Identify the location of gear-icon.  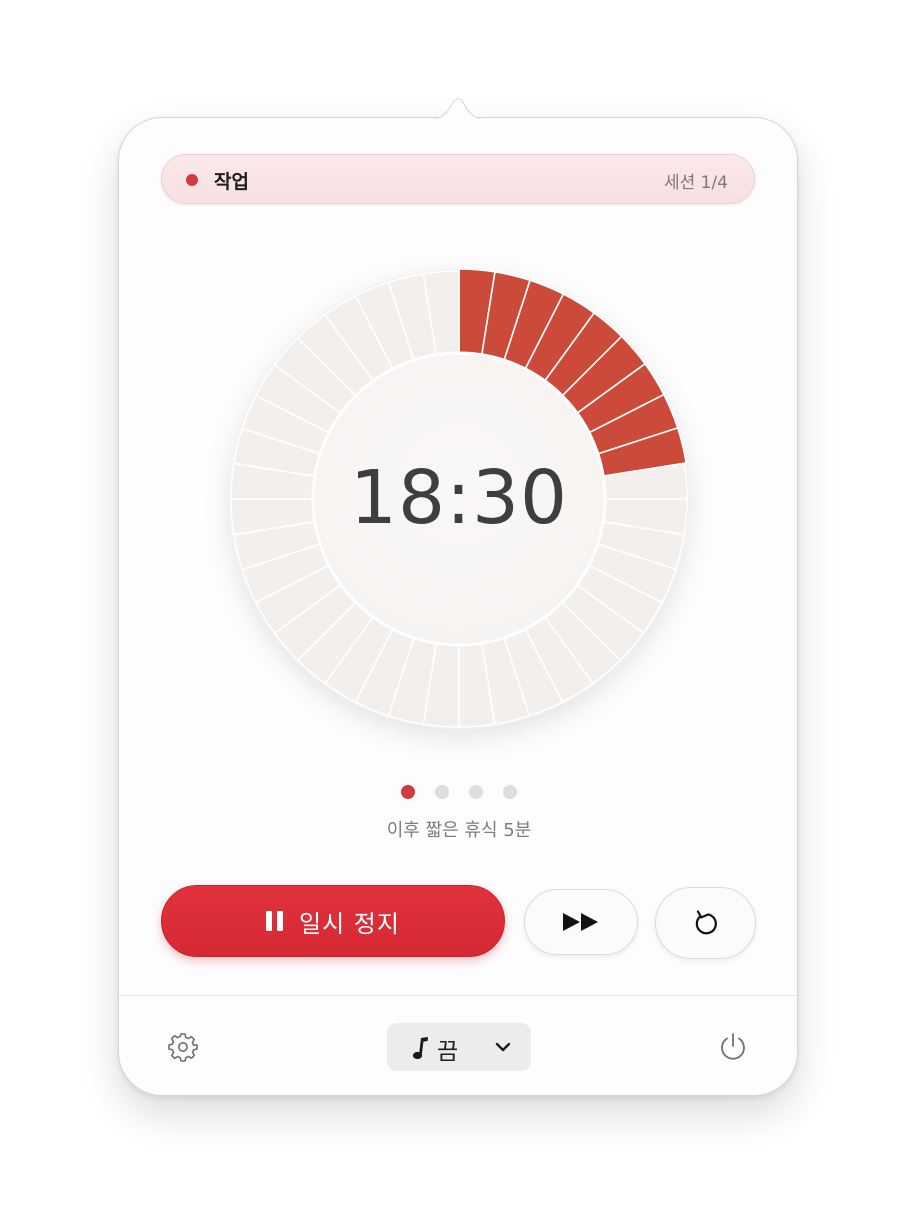
(183, 1047).